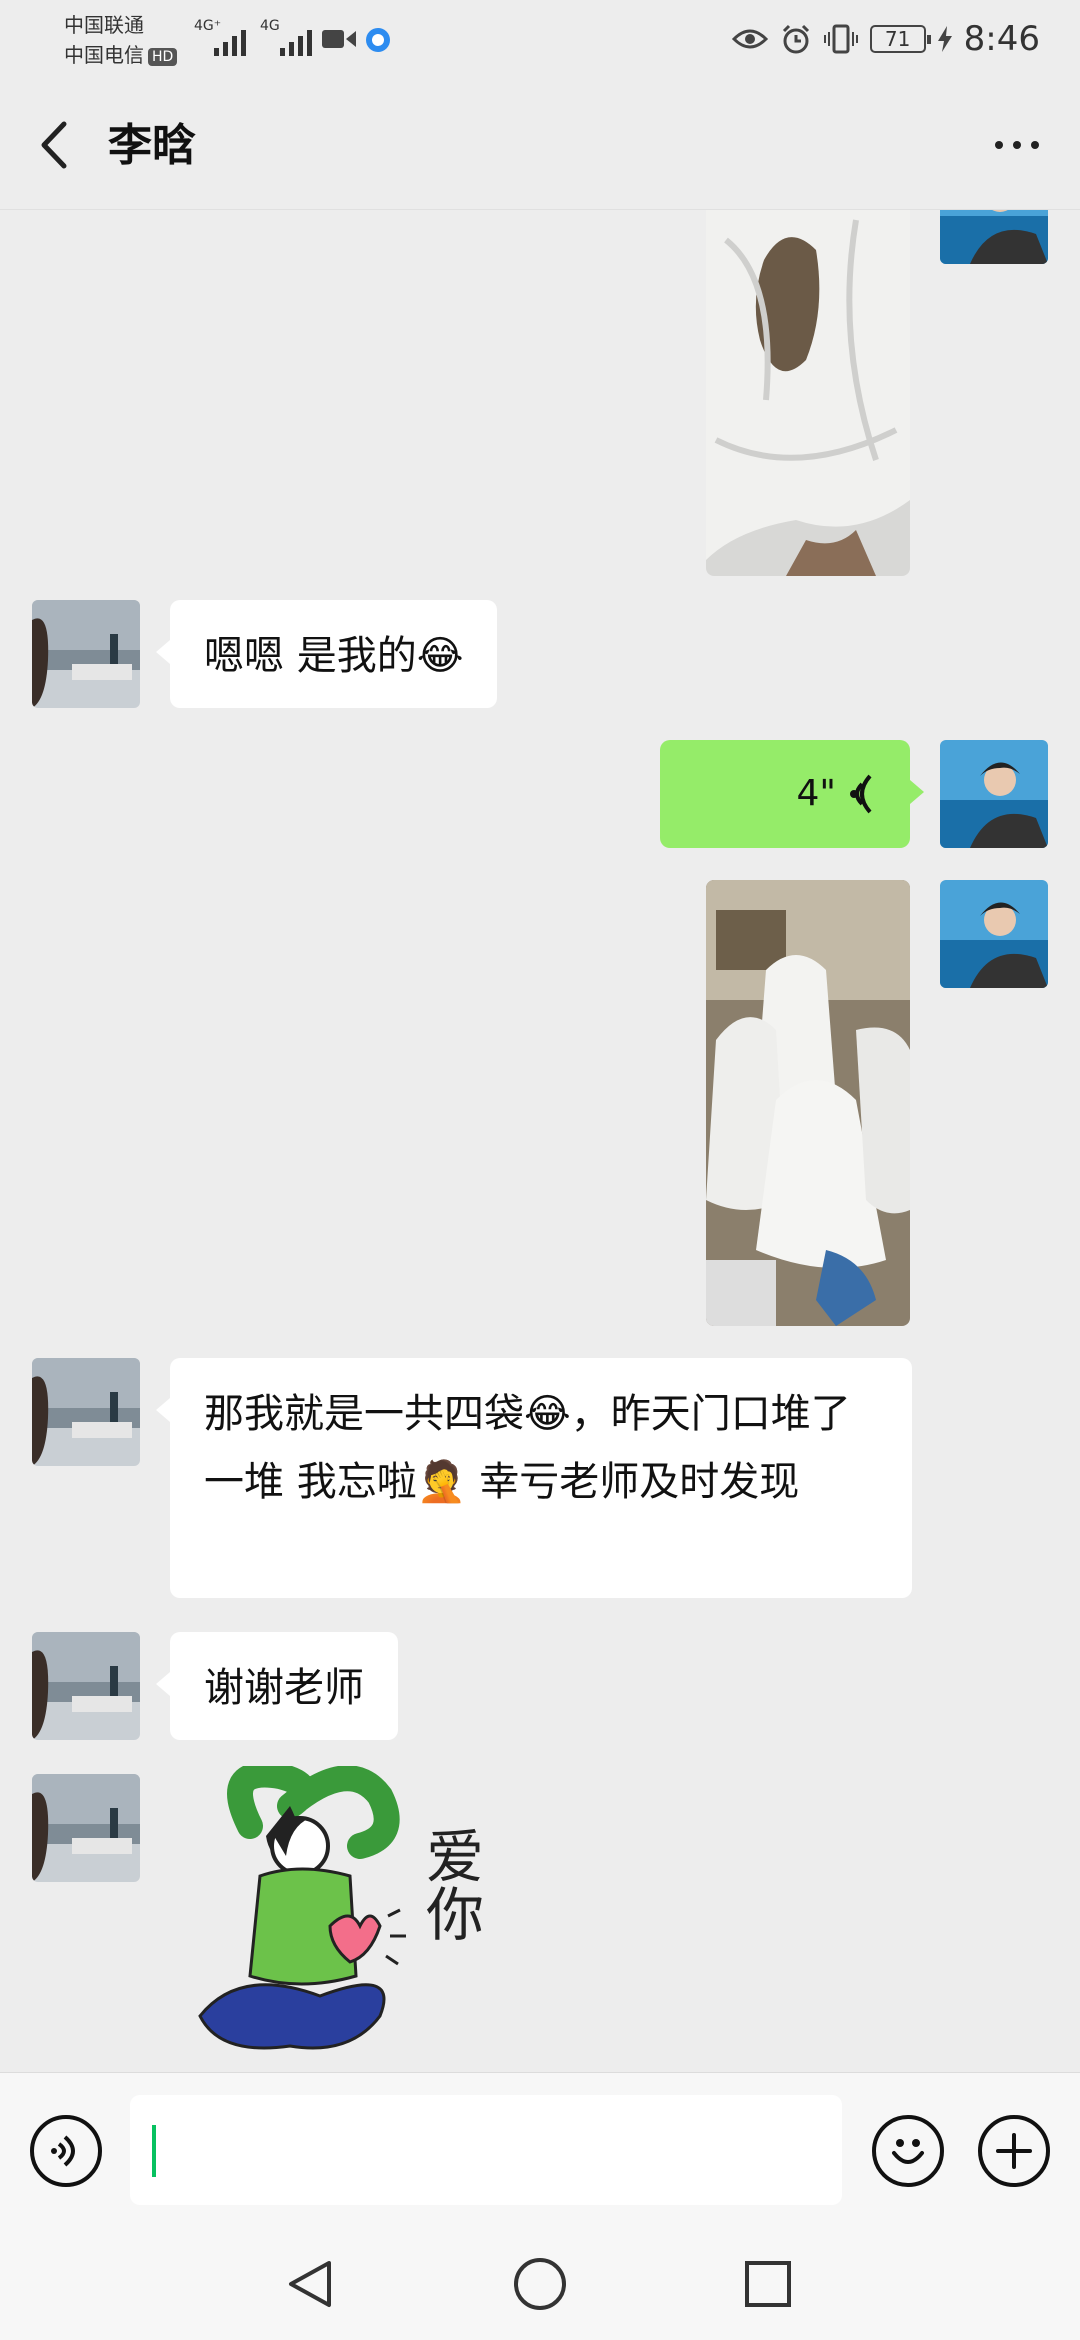 The image size is (1080, 2340). What do you see at coordinates (121, 40) in the screenshot?
I see `carrier-info: 中国联通 中国电信 HD` at bounding box center [121, 40].